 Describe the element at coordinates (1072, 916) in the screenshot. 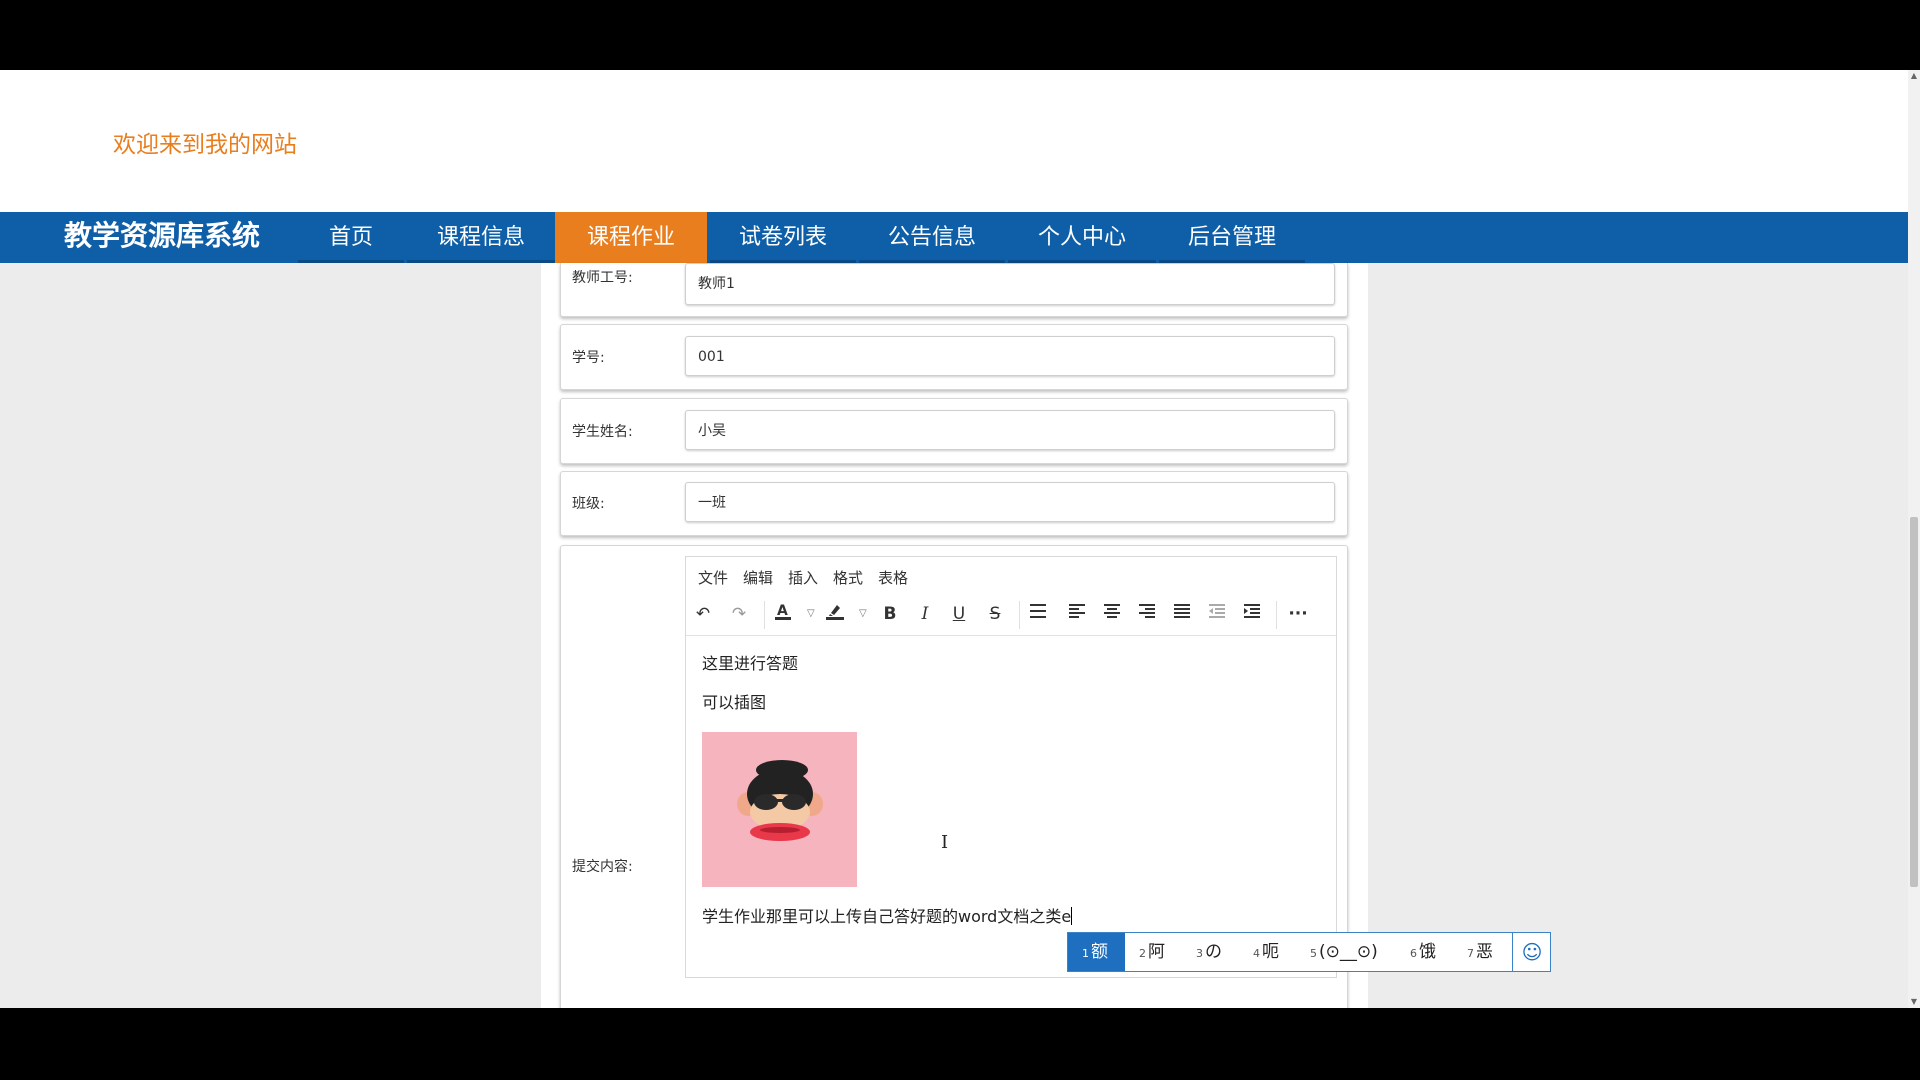

I see `text-caret` at that location.